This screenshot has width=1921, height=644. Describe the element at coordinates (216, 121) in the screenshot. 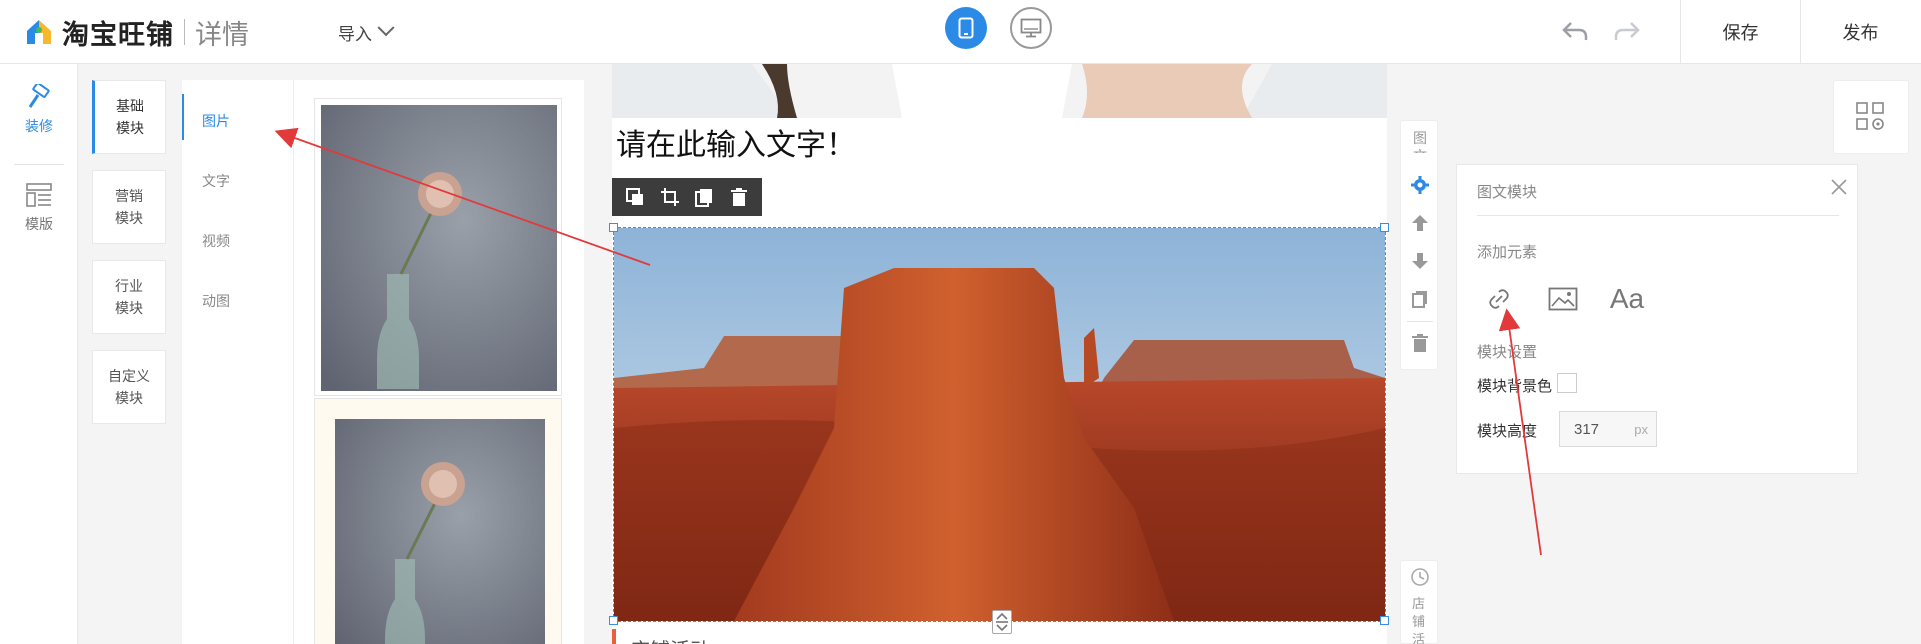

I see `subtab-image: 图片` at that location.